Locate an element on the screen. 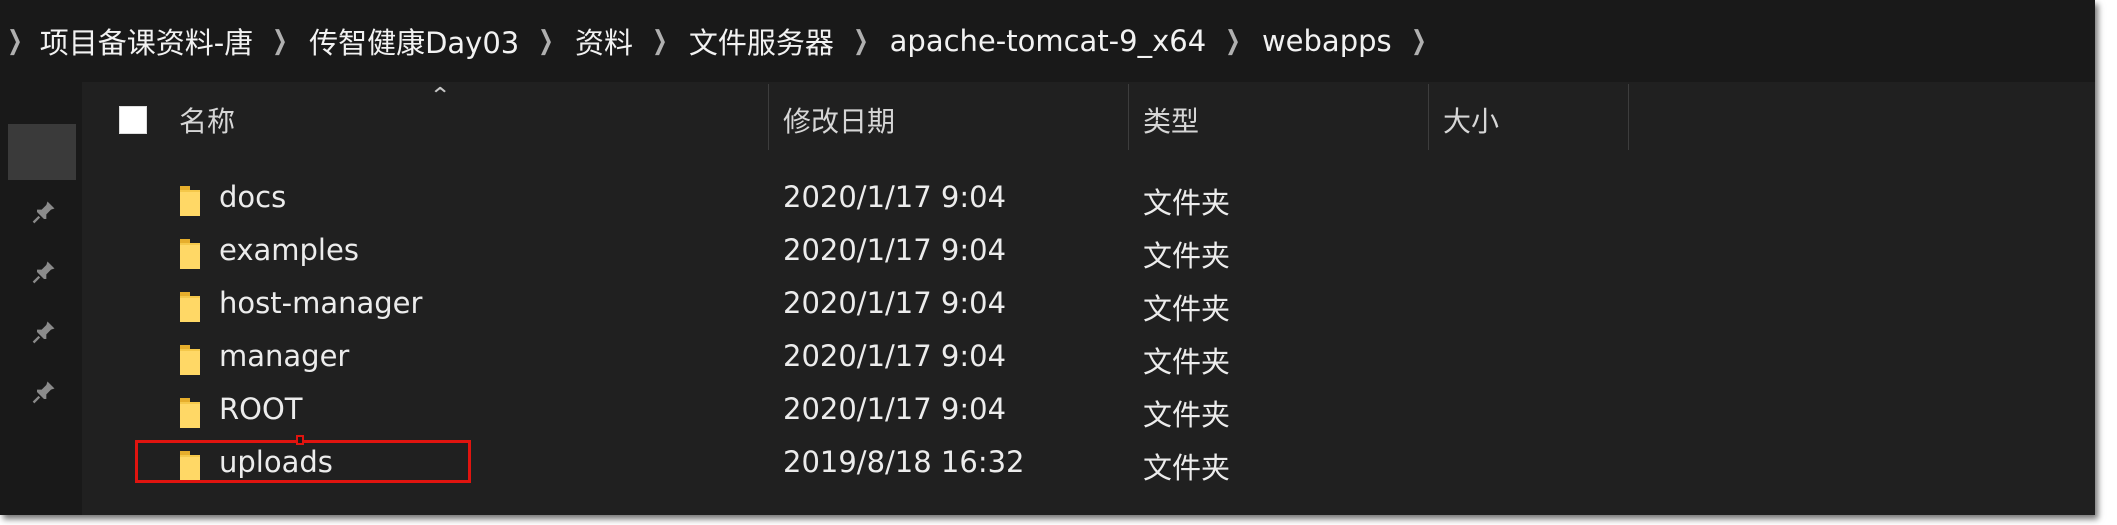  annotation-handle is located at coordinates (300, 440).